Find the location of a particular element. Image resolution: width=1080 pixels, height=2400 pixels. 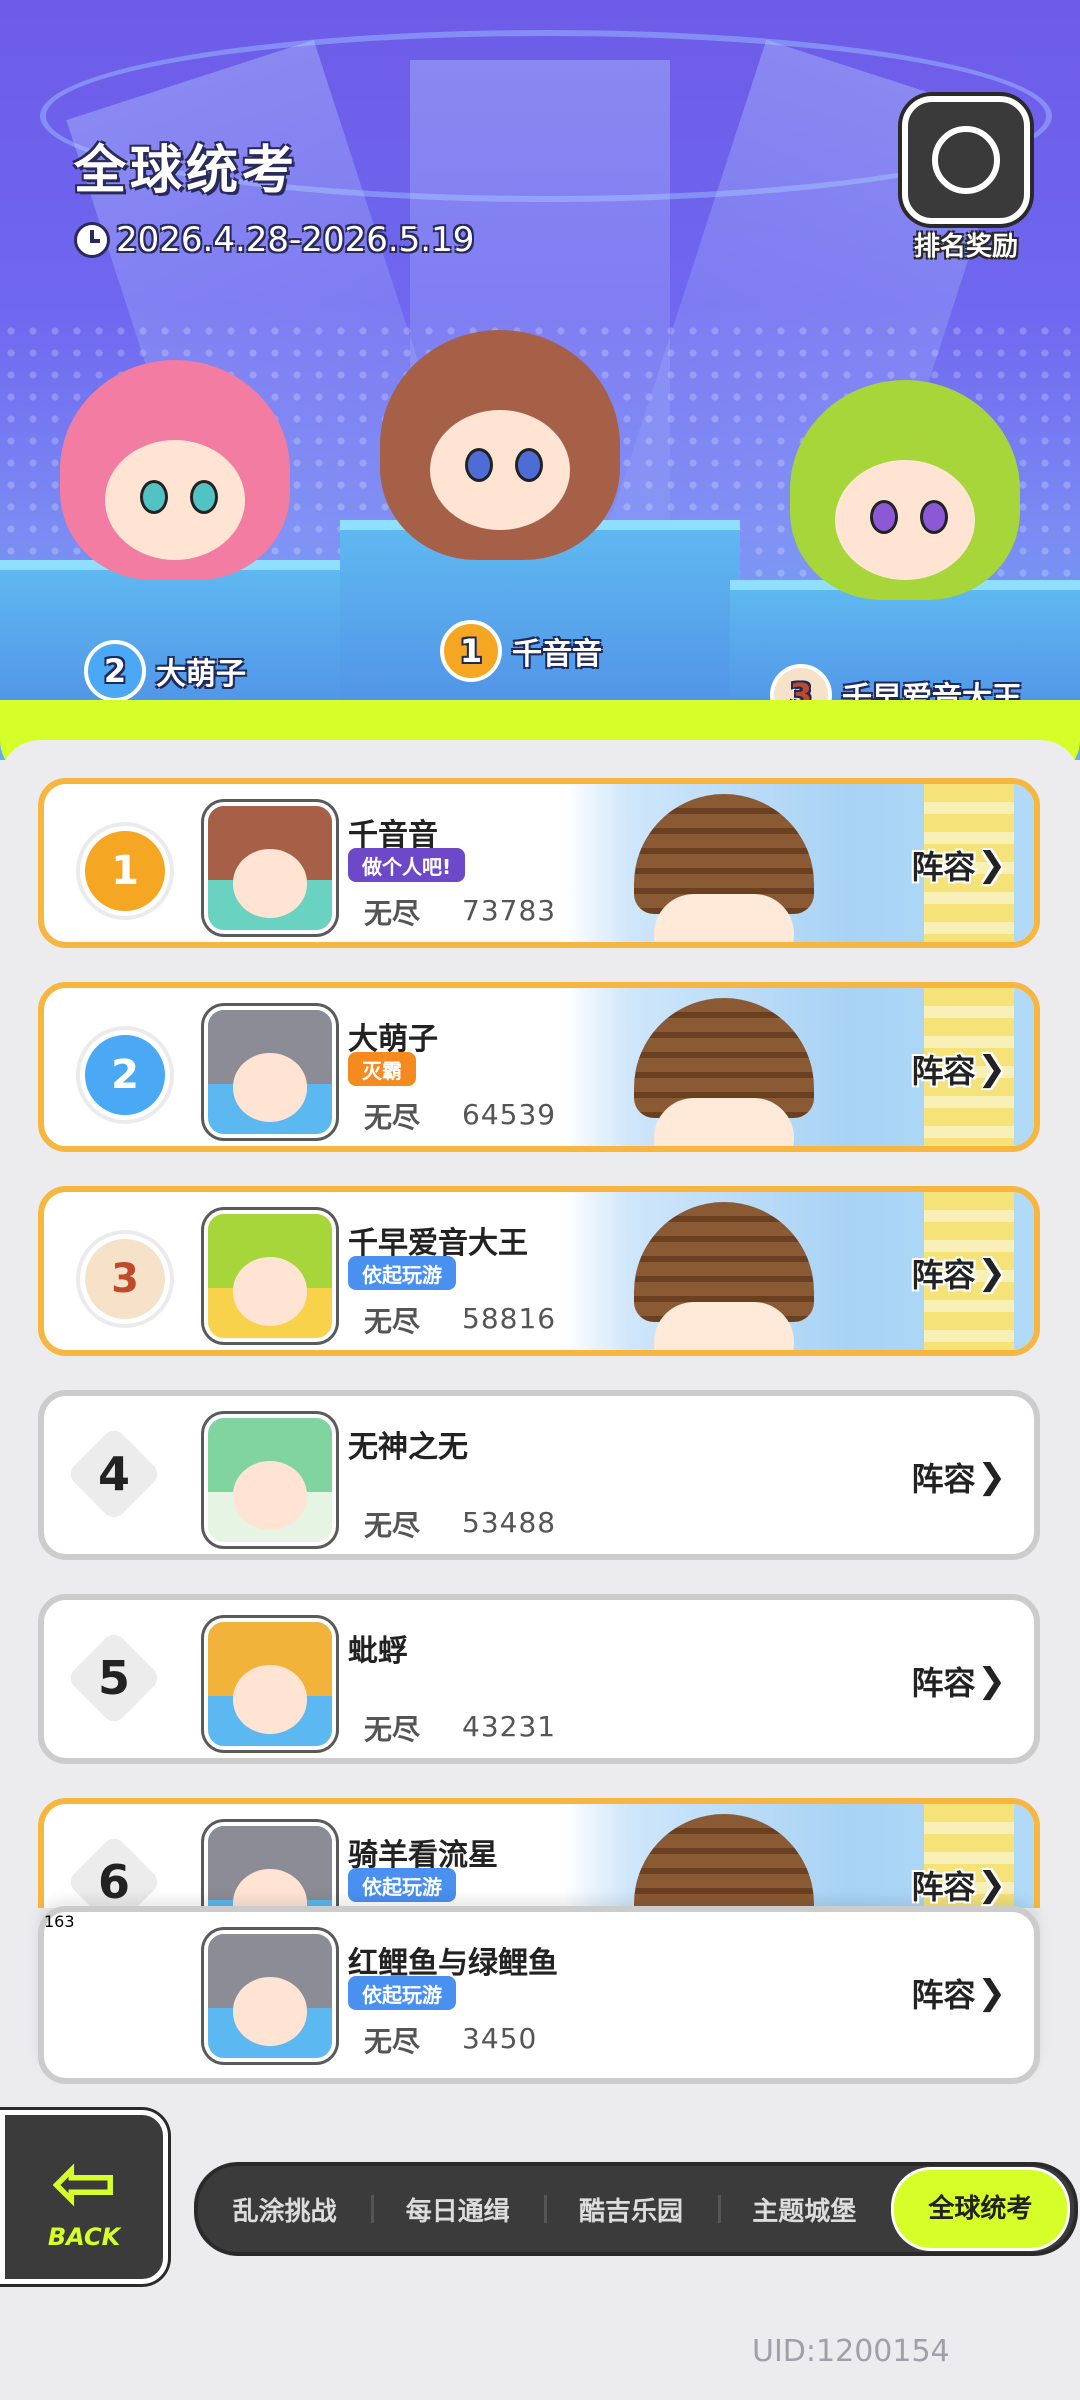

mode-tab-bar: 乱涂挑战 每日通缉 酷吉乐园 主题城堡 全球统考 is located at coordinates (636, 2209).